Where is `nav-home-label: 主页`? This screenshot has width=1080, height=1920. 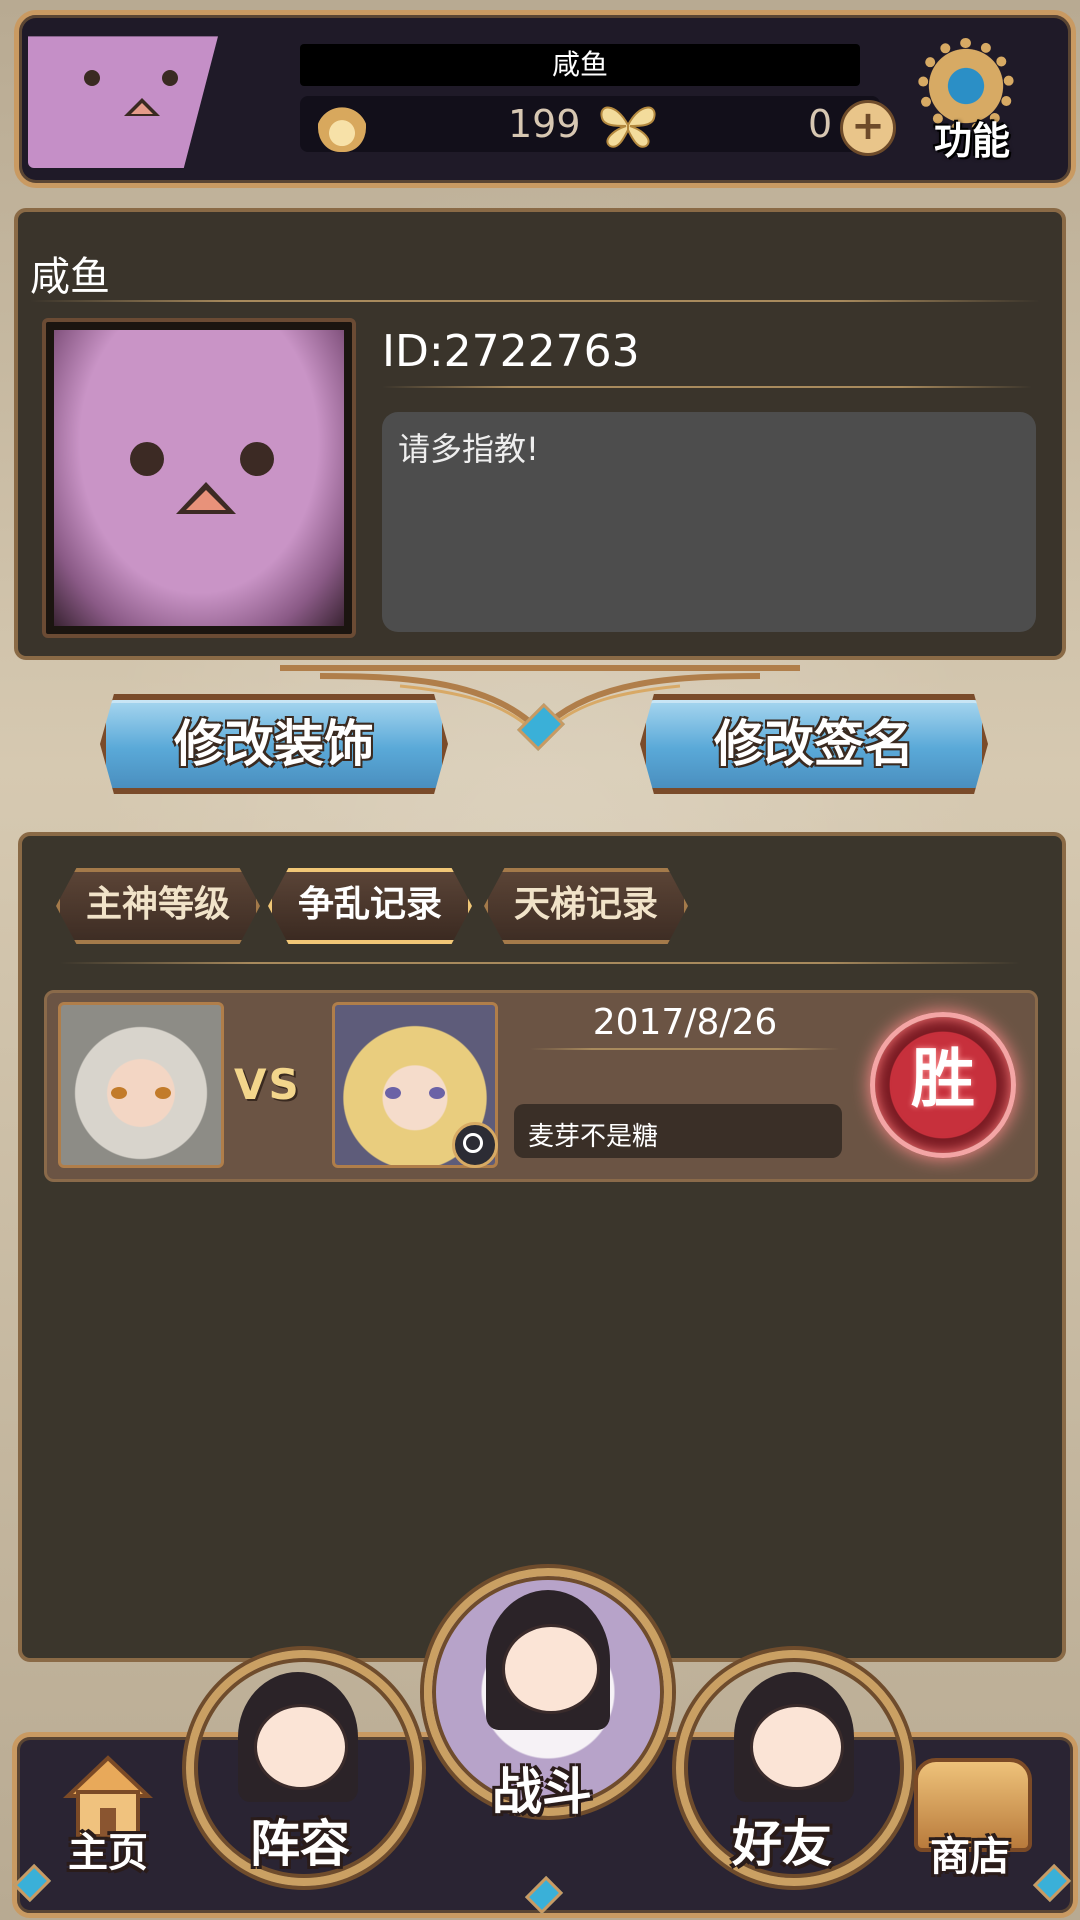
nav-home-label: 主页 is located at coordinates (108, 1849).